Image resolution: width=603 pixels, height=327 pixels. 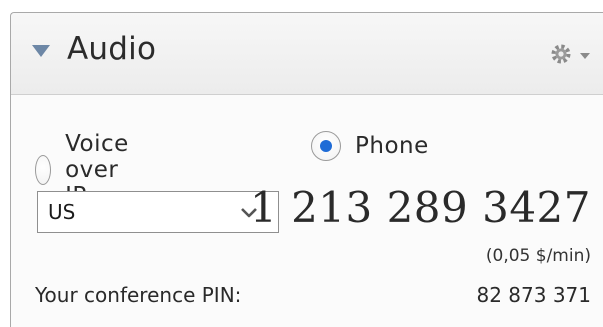 I want to click on country-select: US, so click(x=158, y=212).